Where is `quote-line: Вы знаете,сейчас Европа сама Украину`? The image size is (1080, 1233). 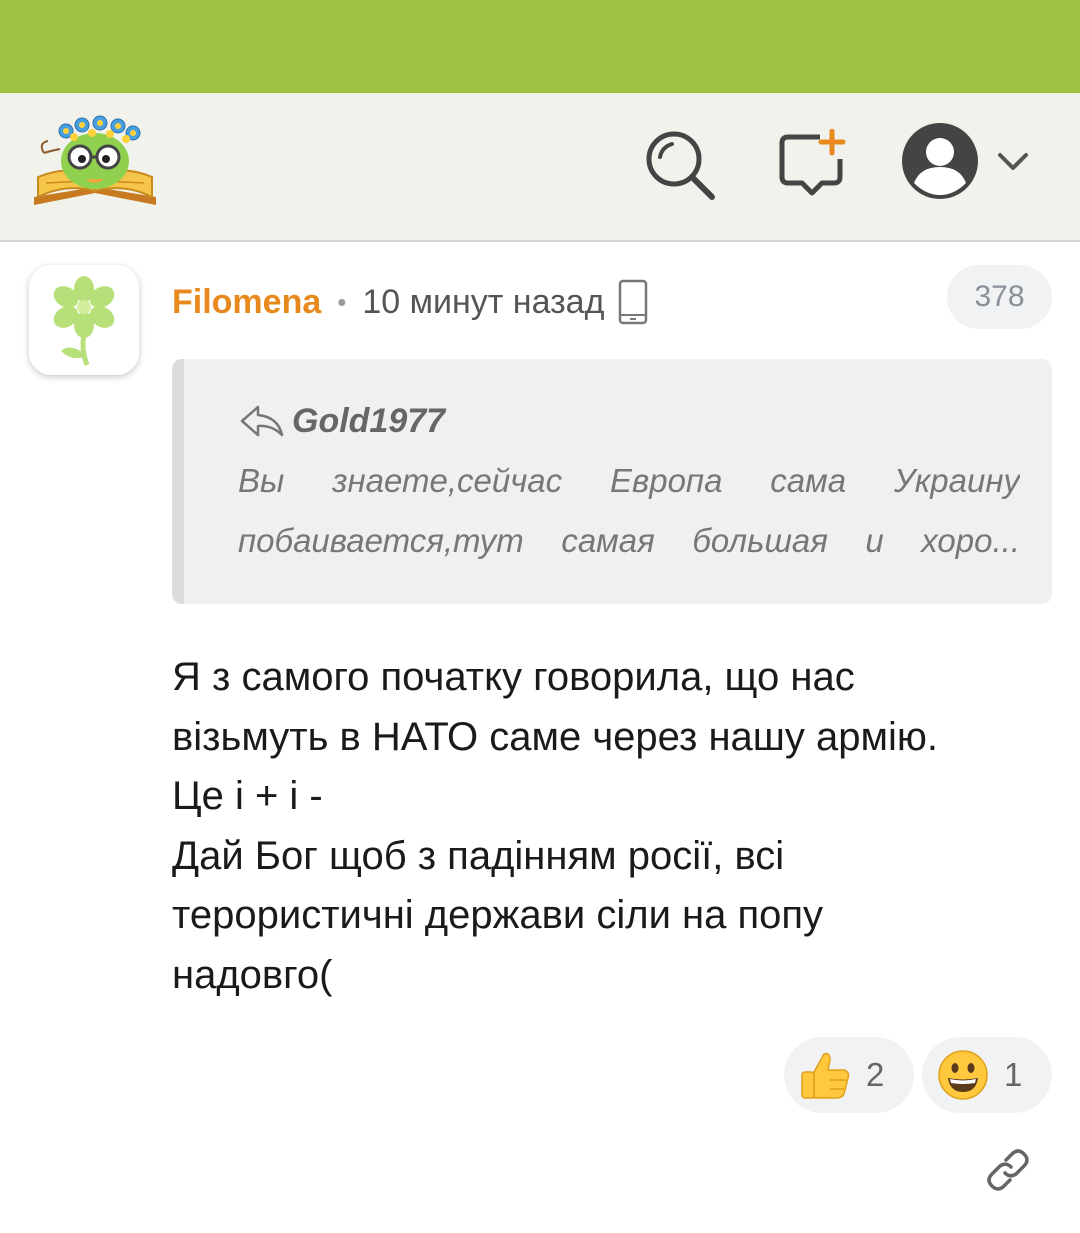
quote-line: Вы знаете,сейчас Европа сама Украину is located at coordinates (629, 480).